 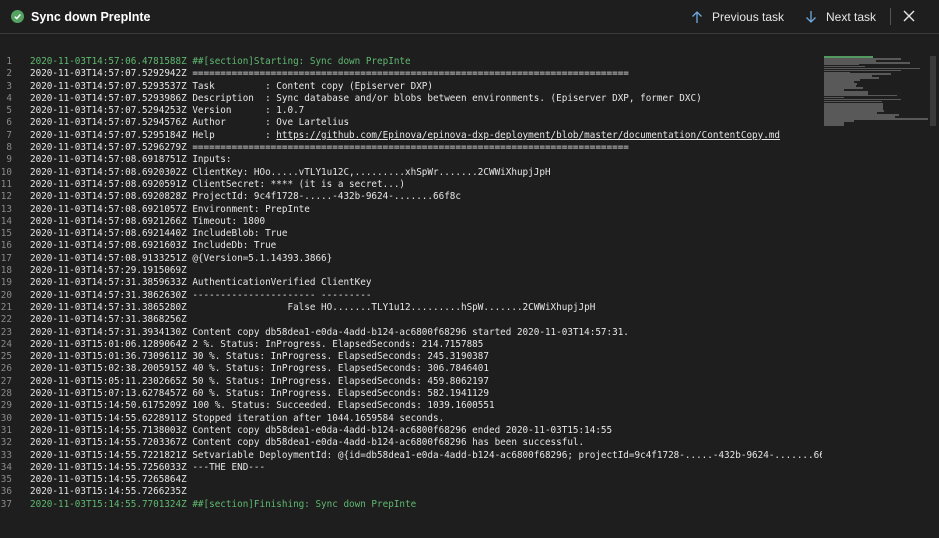 I want to click on line-number: 17, so click(x=6, y=258).